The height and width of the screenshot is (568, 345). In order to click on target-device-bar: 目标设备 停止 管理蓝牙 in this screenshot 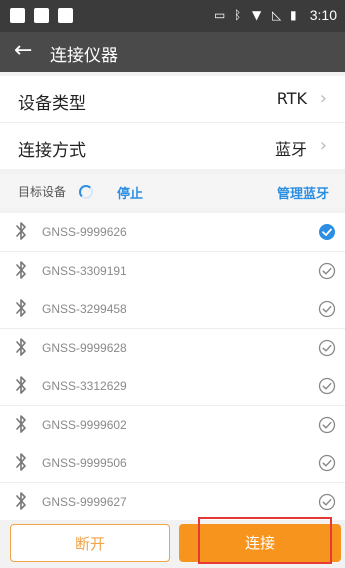, I will do `click(172, 191)`.